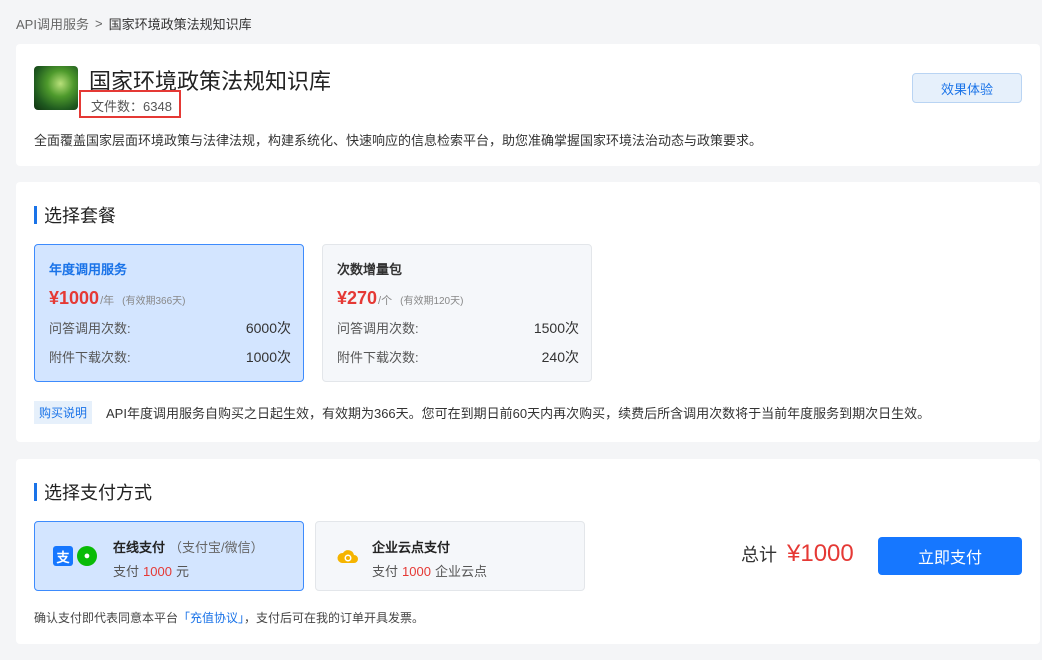 The width and height of the screenshot is (1042, 660). I want to click on plan-row-download: 附件下载次数: 1000次, so click(170, 357).